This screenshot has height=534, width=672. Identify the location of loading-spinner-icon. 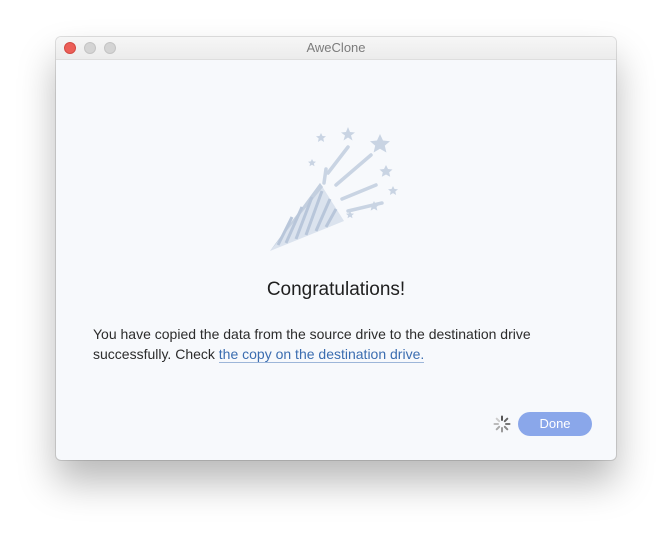
(502, 424).